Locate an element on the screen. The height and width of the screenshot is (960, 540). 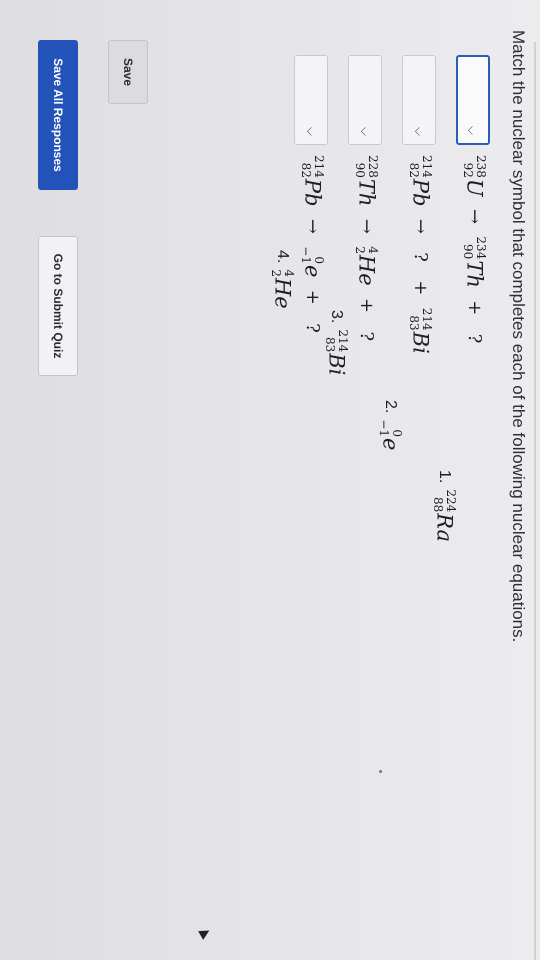
nuclide: 234 90 Th is located at coordinates (475, 262).